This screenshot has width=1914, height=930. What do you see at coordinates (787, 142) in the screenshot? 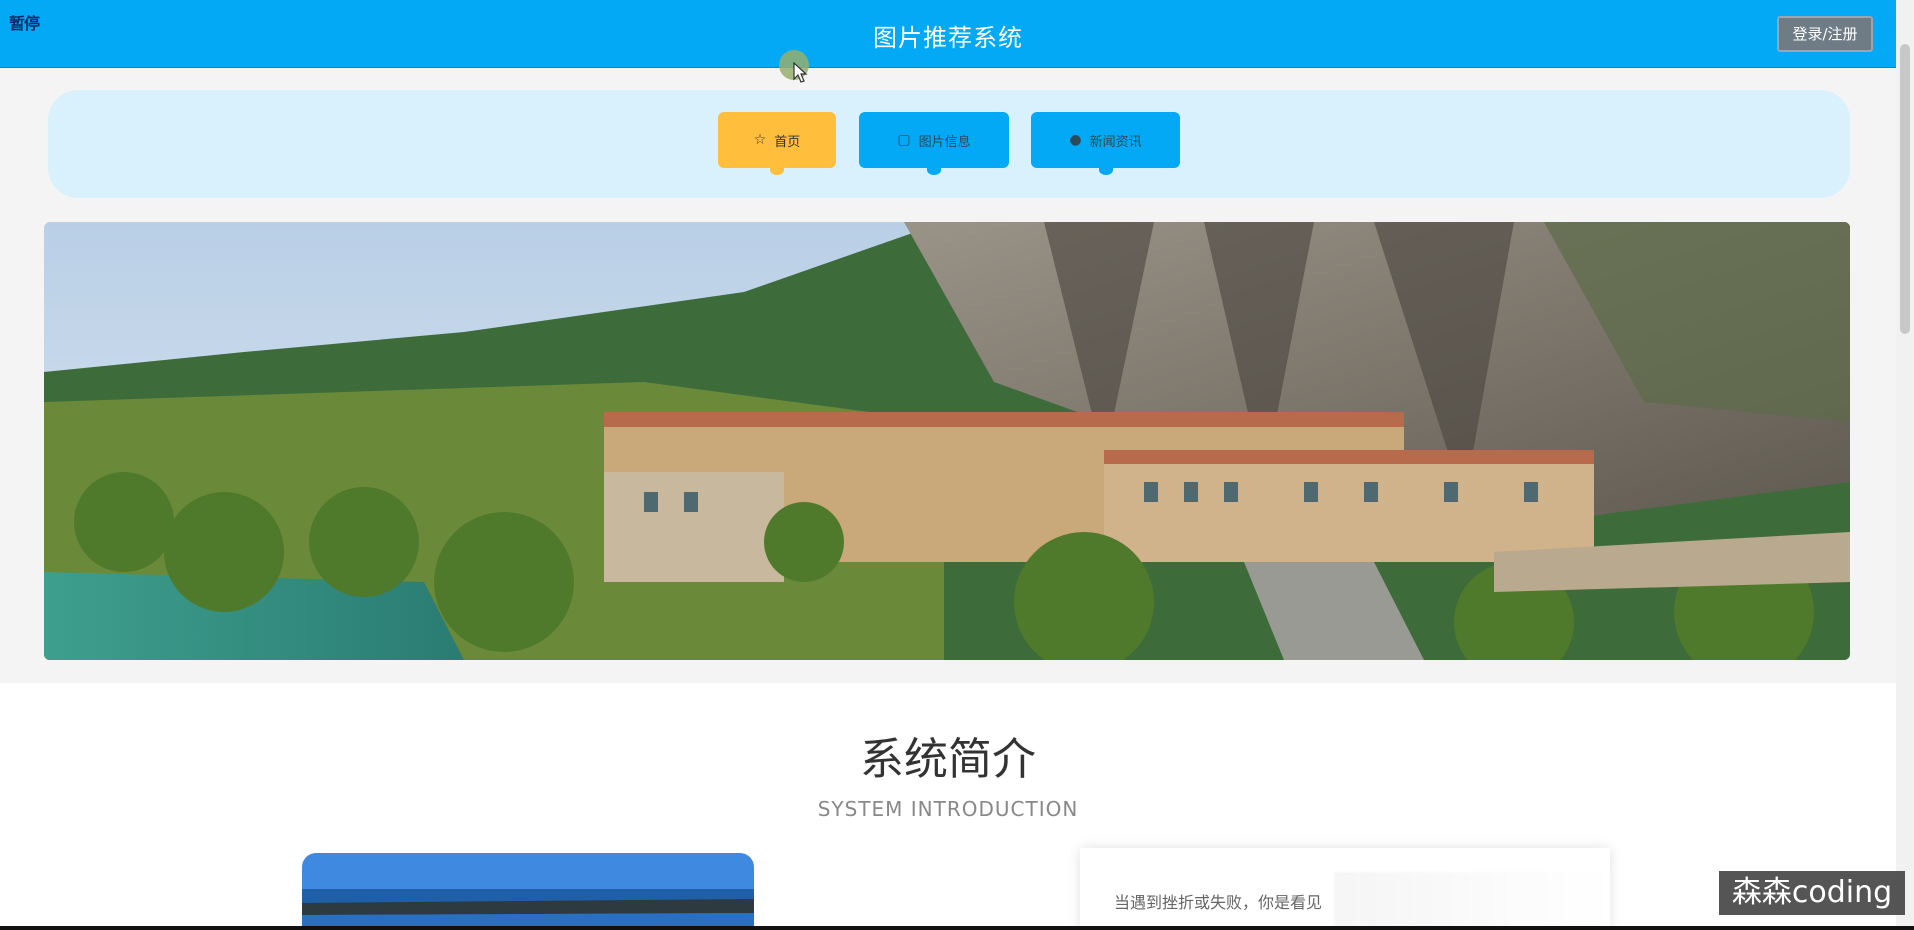
I see `nav-home-label: 首页` at bounding box center [787, 142].